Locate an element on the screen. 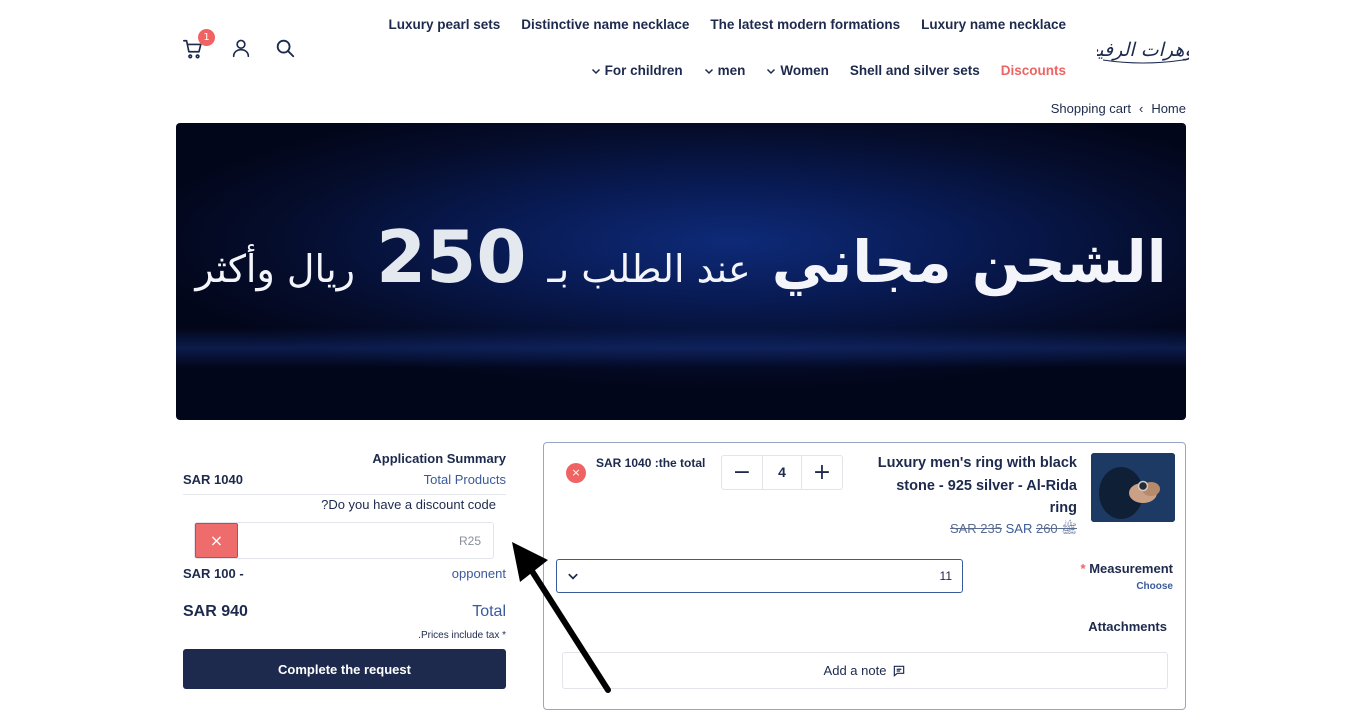 This screenshot has height=720, width=1368. user-icon is located at coordinates (241, 48).